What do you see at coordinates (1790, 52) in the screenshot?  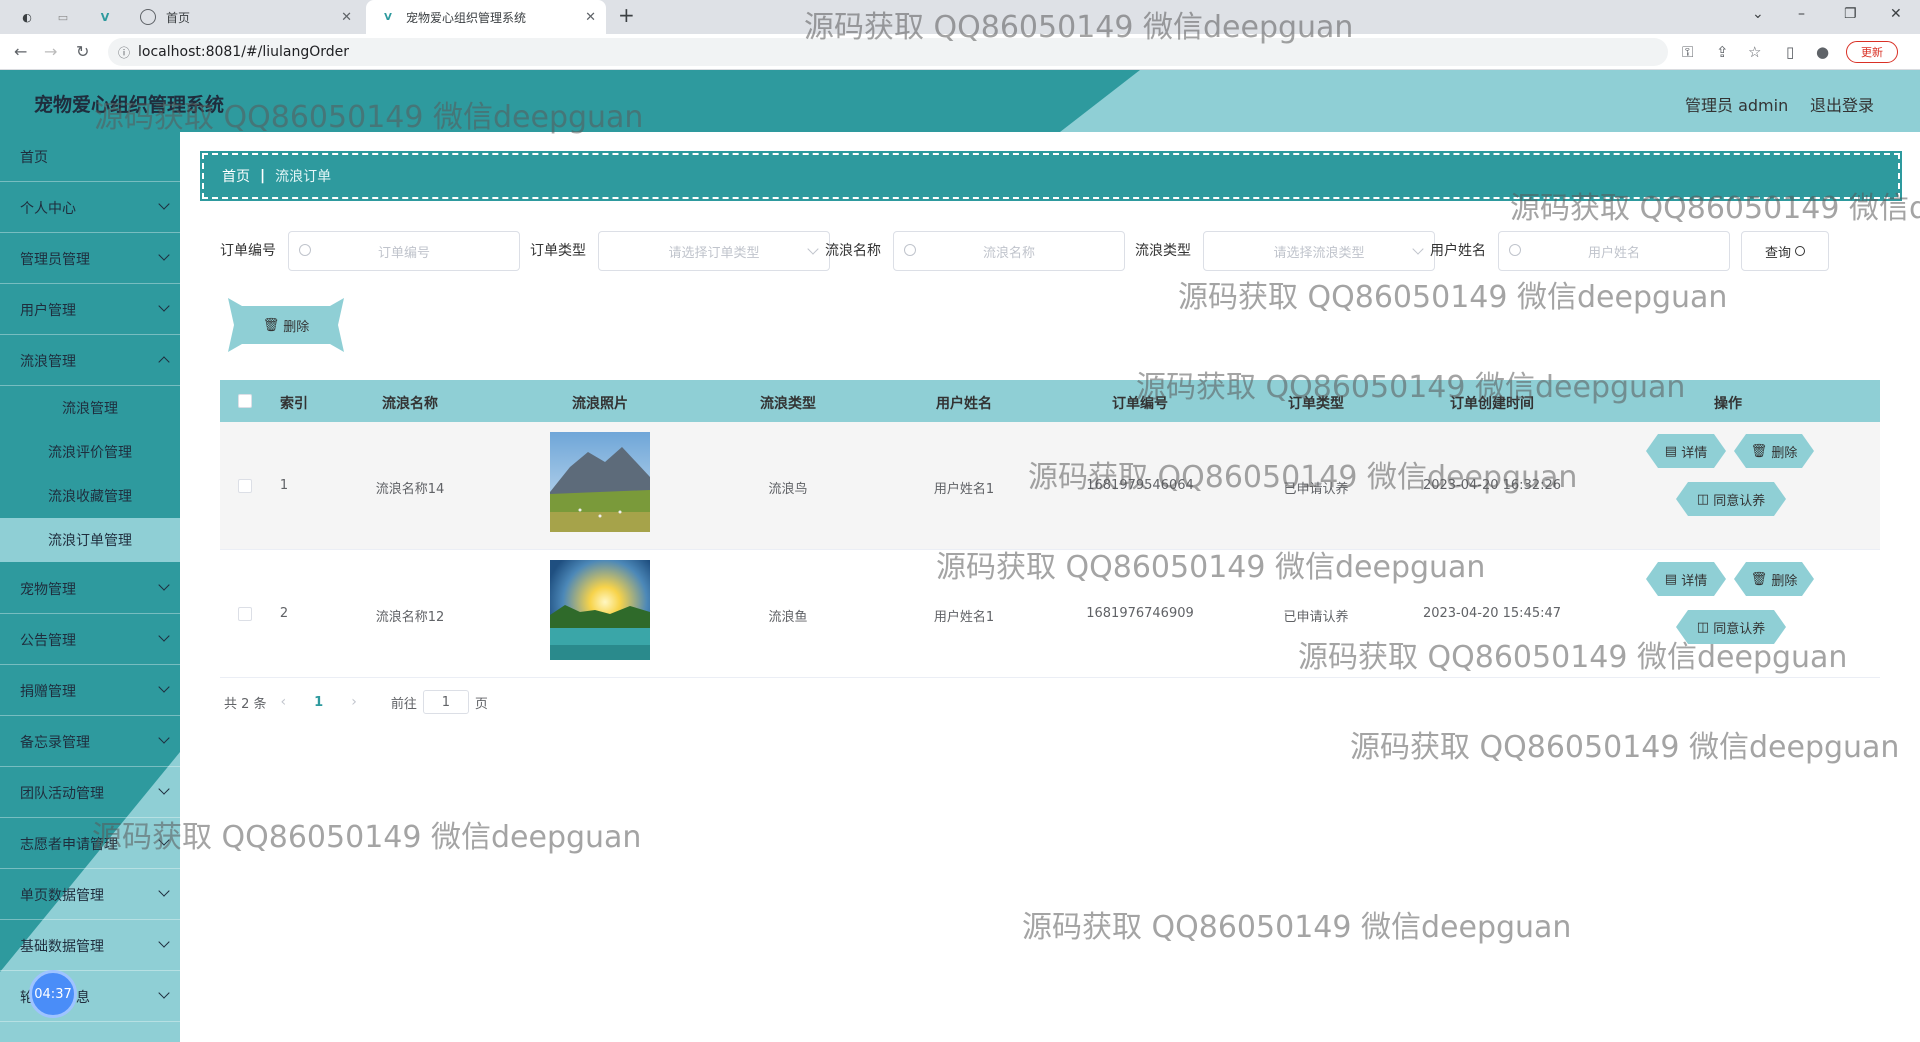 I see `sidepanel-icon: ▯` at bounding box center [1790, 52].